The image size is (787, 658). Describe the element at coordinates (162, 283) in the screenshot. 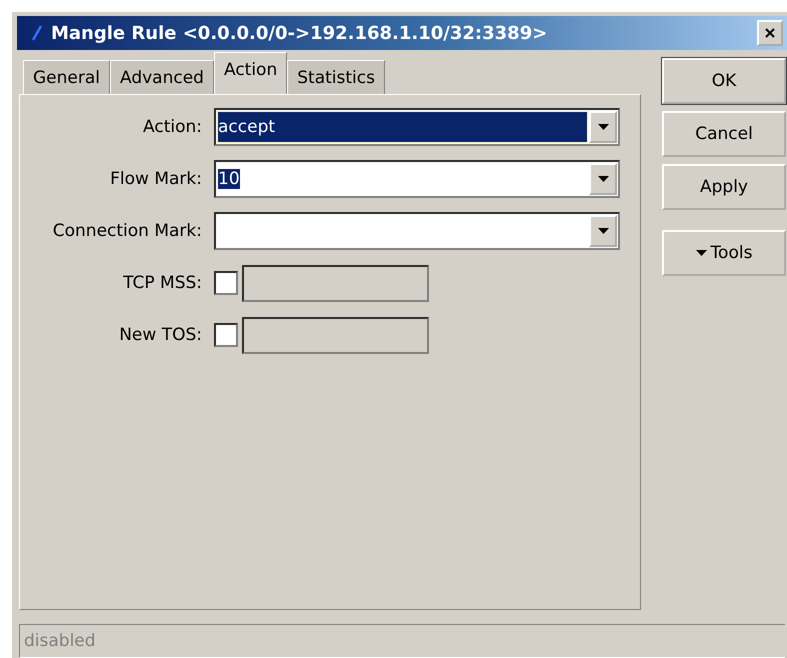

I see `field-label: TCP MSS:` at that location.